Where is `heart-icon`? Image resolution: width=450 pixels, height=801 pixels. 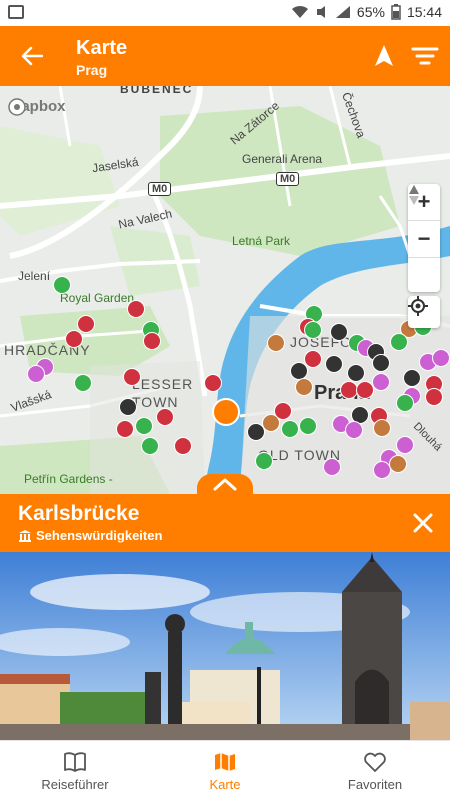 heart-icon is located at coordinates (375, 762).